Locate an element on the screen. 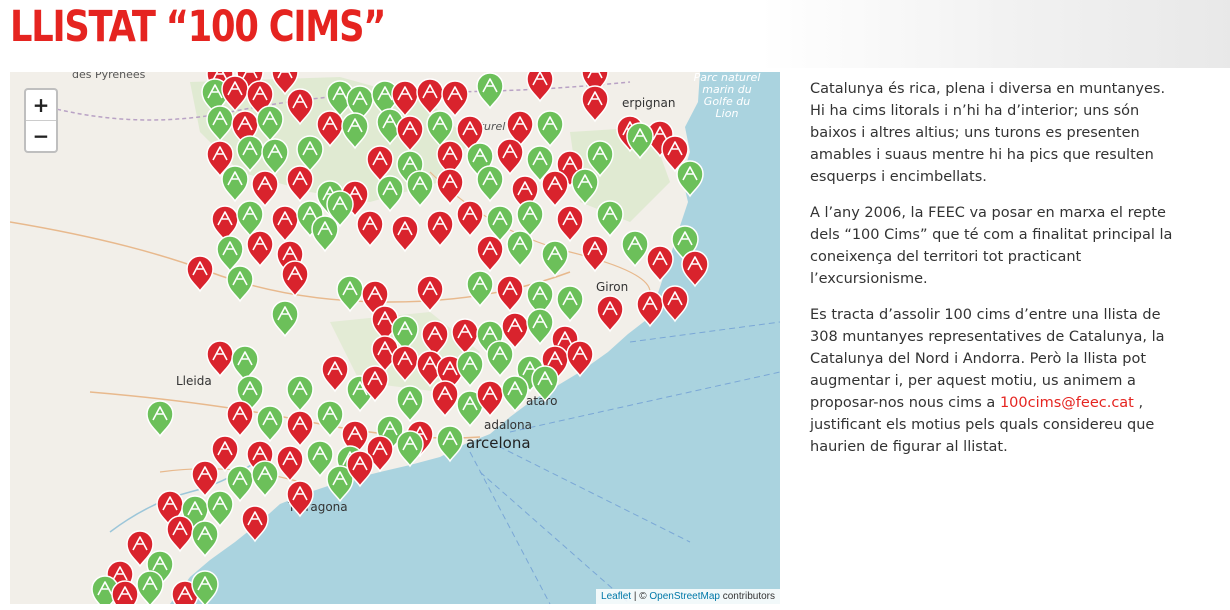 The image size is (1230, 610). zoom-control: + − is located at coordinates (41, 120).